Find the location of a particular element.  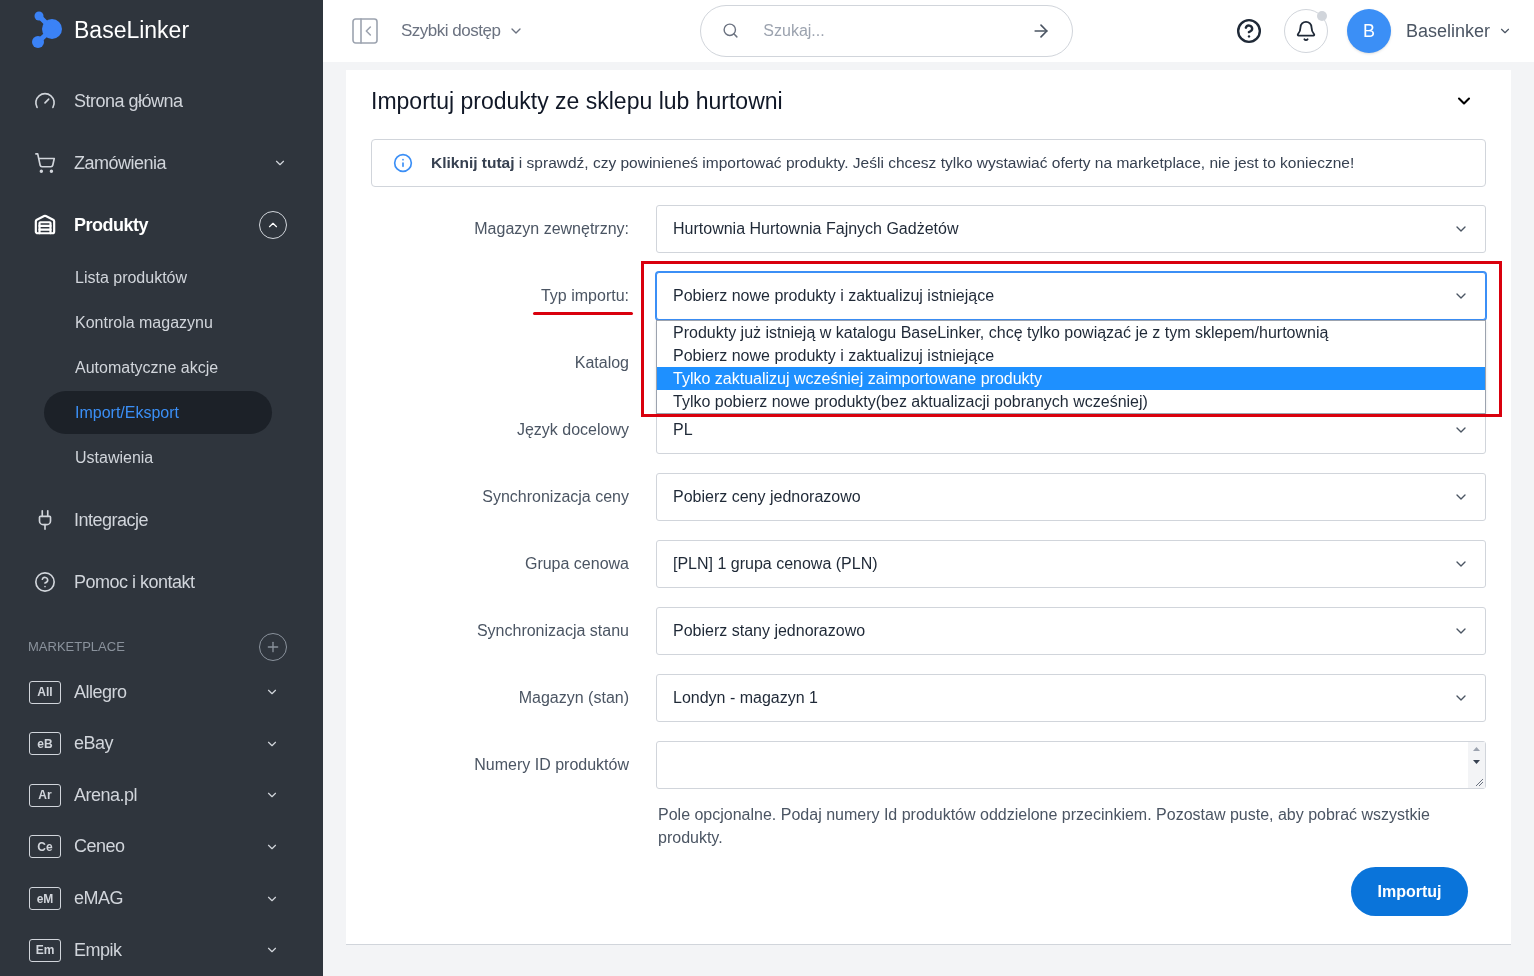

select-field: Londyn - magazyn 1 is located at coordinates (1071, 698).